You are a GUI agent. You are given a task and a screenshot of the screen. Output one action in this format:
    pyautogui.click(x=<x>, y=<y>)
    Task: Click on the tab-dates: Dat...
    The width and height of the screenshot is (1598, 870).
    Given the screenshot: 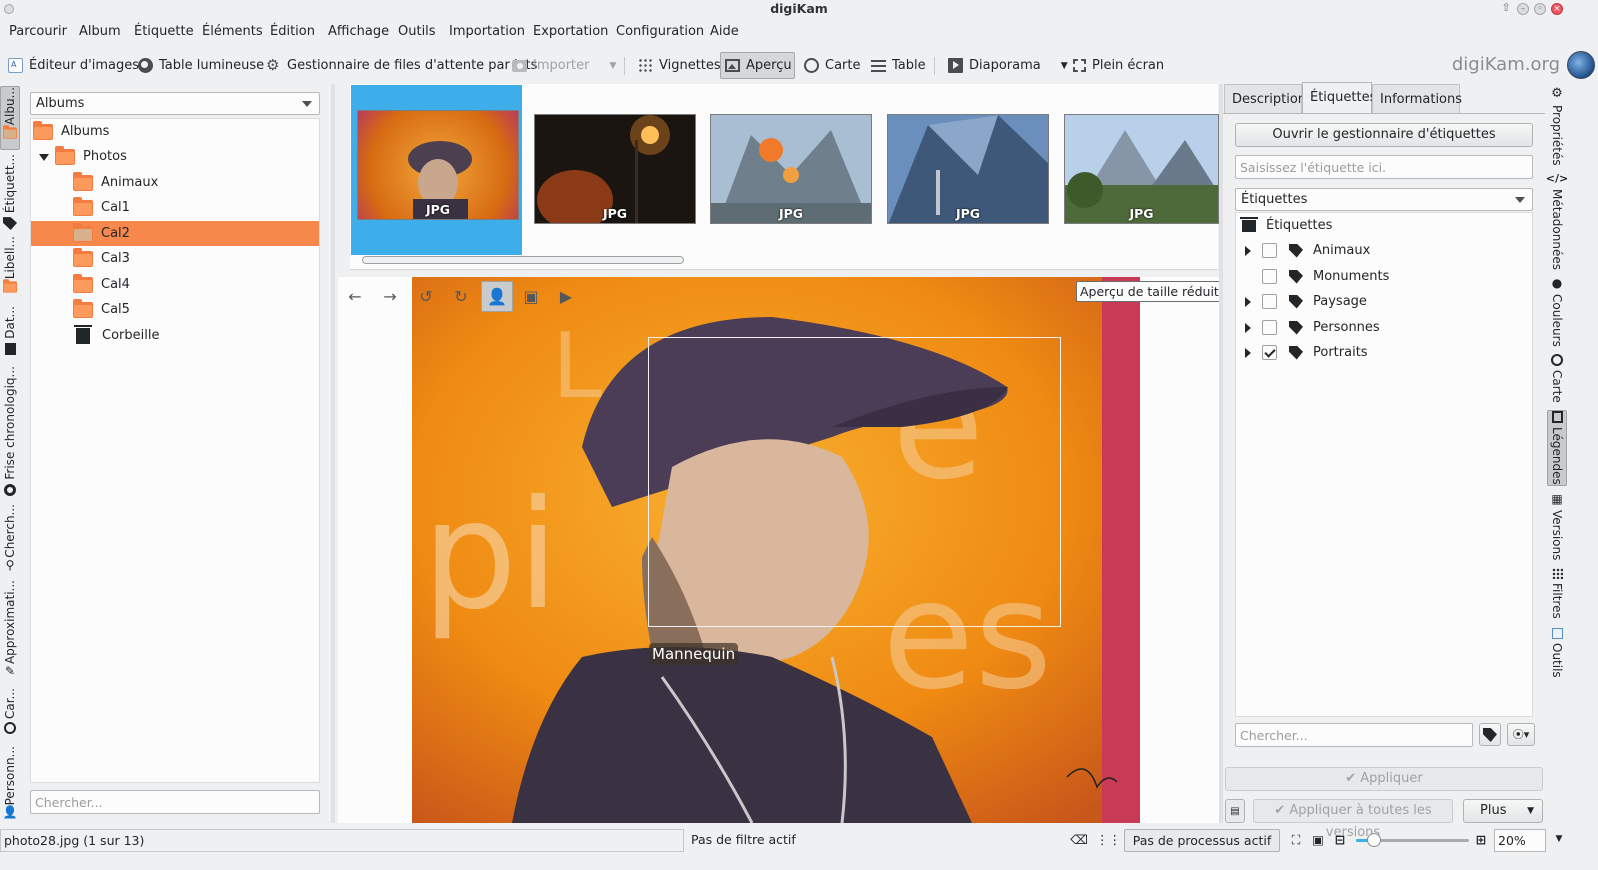 What is the action you would take?
    pyautogui.click(x=10, y=332)
    